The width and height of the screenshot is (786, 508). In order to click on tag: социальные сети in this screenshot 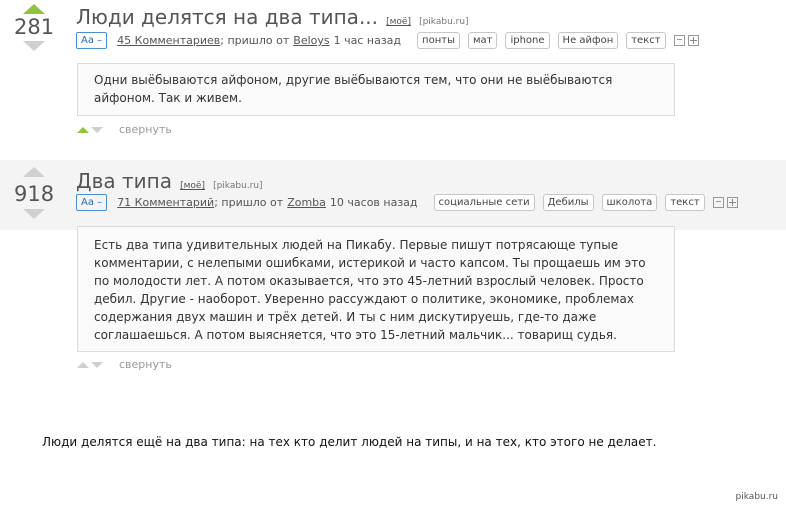, I will do `click(484, 202)`.